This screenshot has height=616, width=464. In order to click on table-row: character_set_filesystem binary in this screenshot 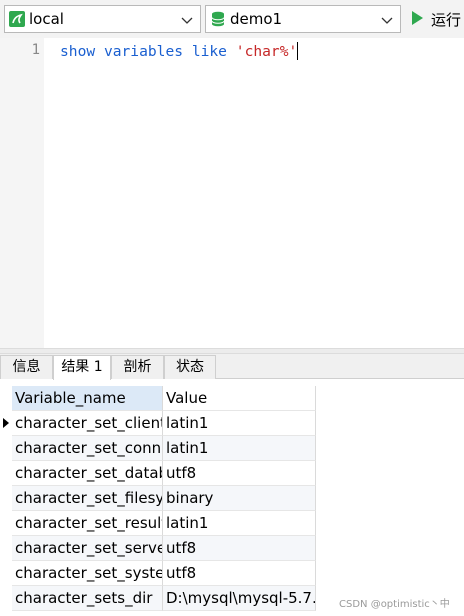, I will do `click(158, 498)`.